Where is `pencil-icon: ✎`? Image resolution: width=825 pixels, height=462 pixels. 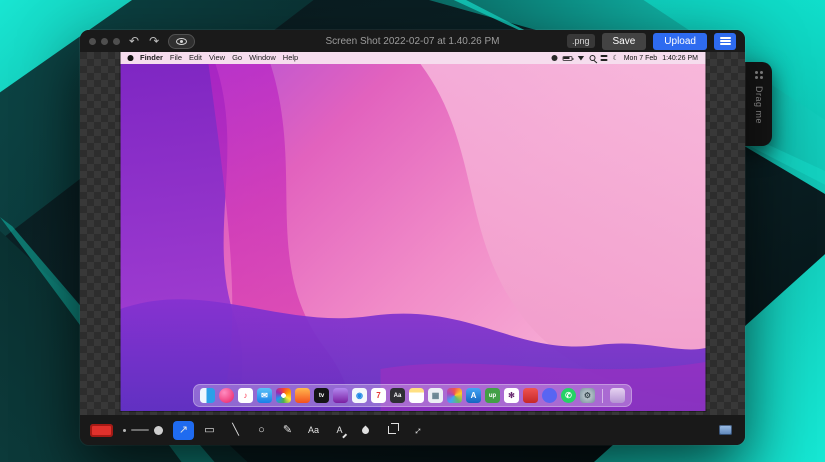 pencil-icon: ✎ is located at coordinates (287, 429).